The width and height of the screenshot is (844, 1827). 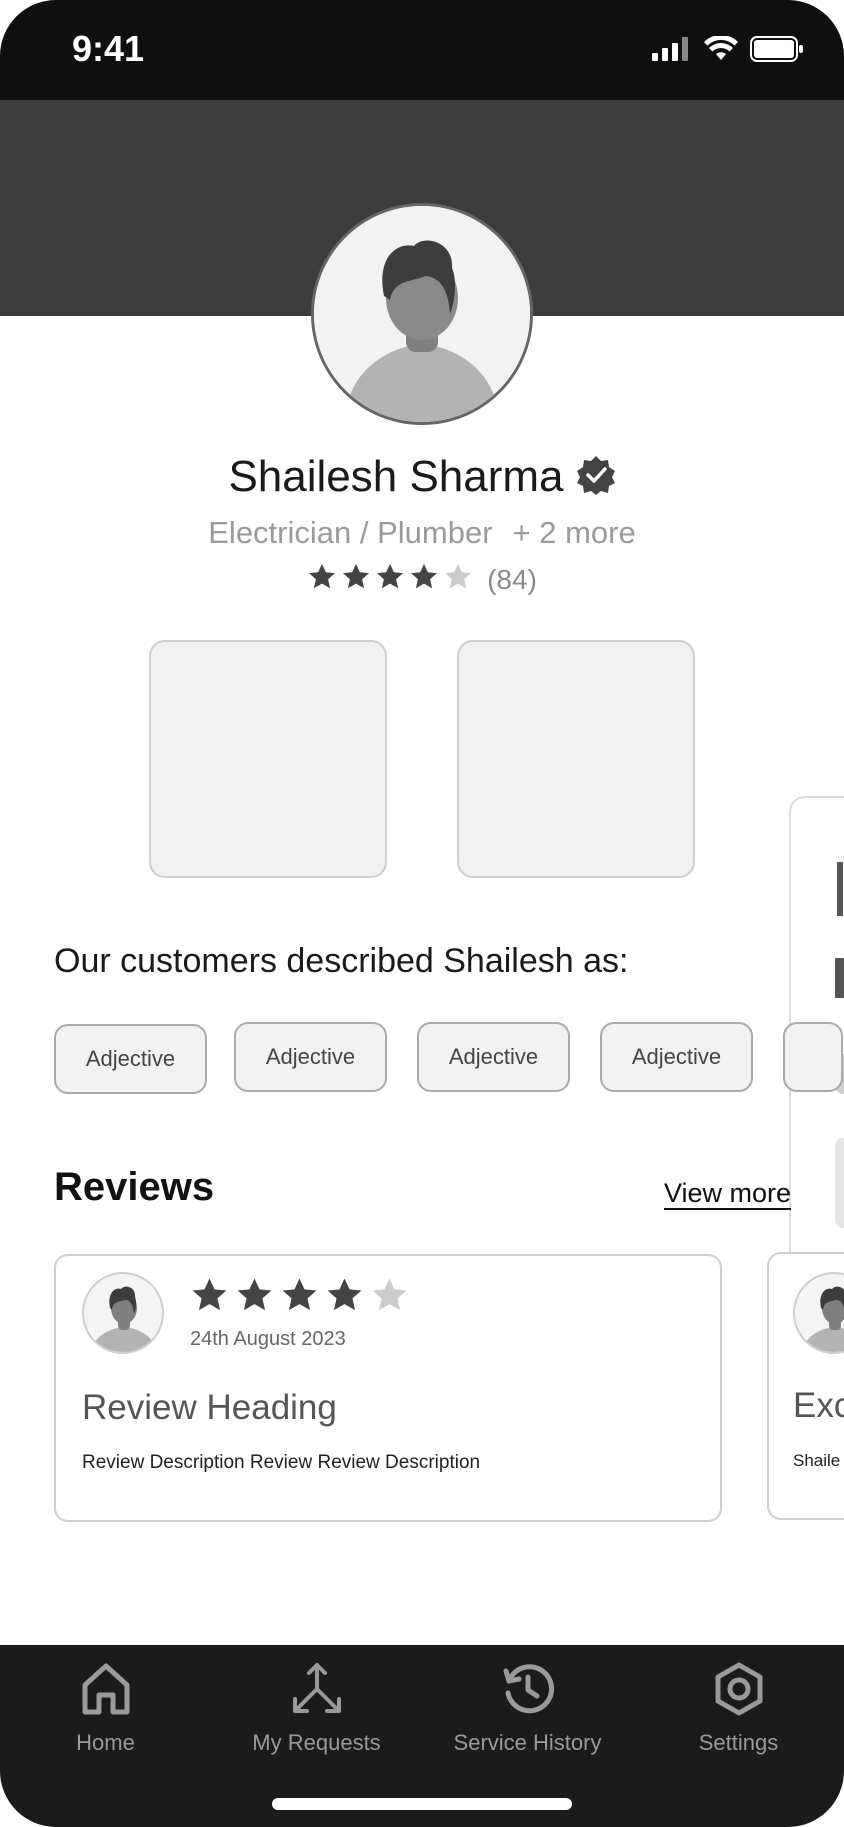 I want to click on profile-rating: (84), so click(x=422, y=579).